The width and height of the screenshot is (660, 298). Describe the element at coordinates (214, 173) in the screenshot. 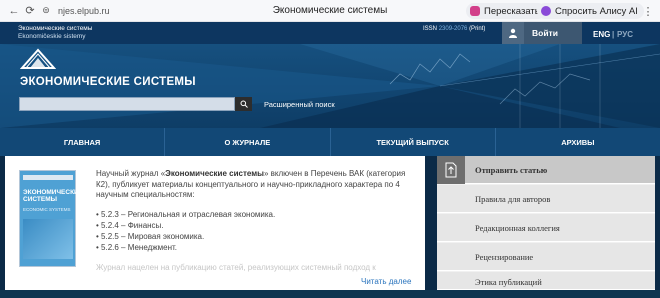

I see `journal-name-bold: Экономические системы` at that location.